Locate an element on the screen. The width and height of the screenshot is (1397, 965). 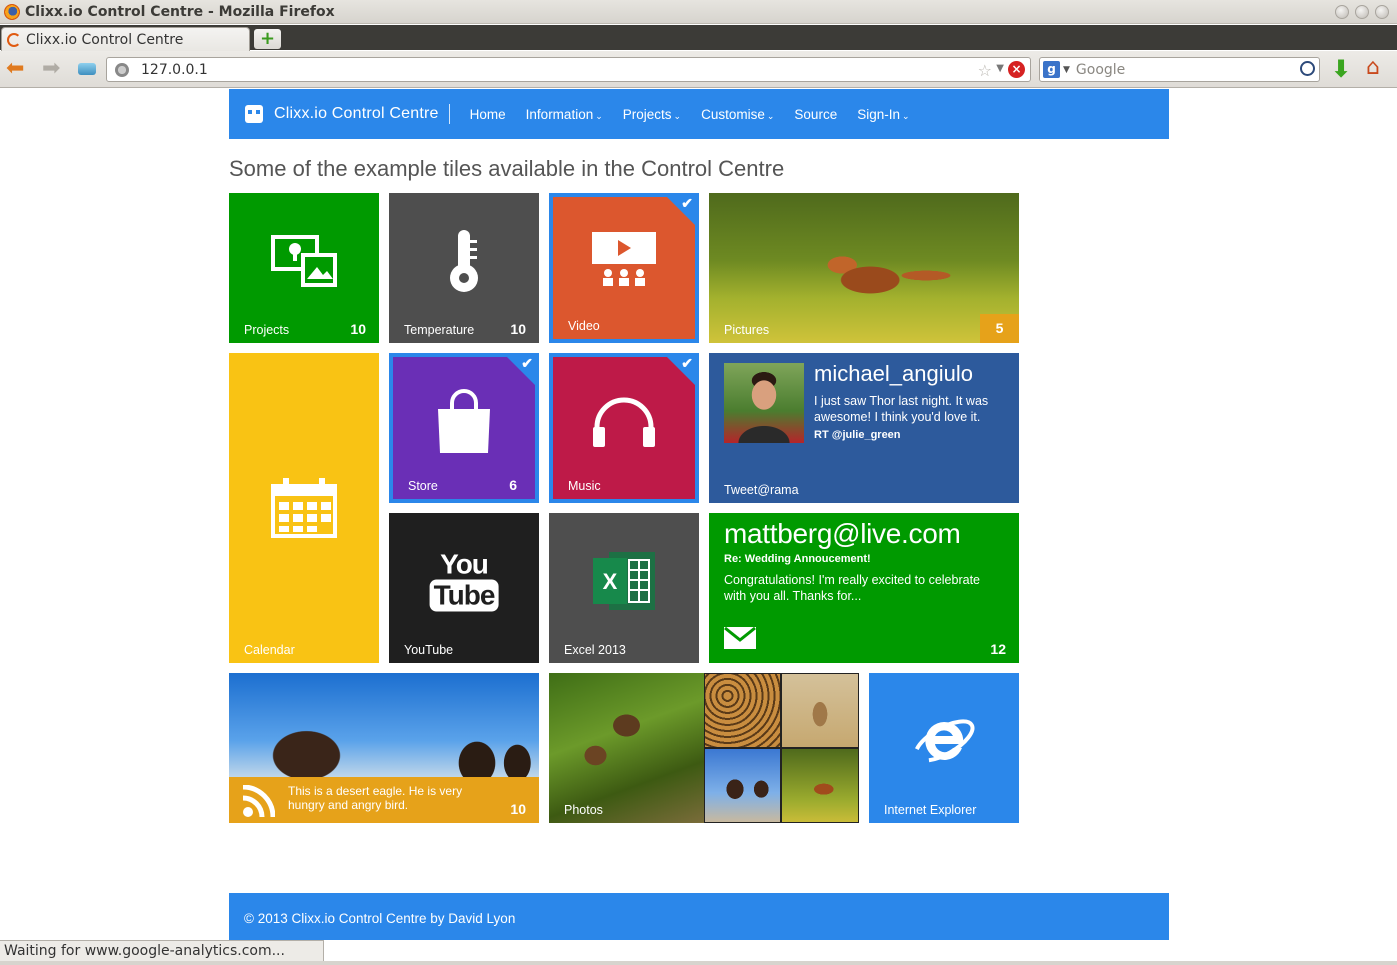
tile-music: Music ✔ is located at coordinates (624, 428).